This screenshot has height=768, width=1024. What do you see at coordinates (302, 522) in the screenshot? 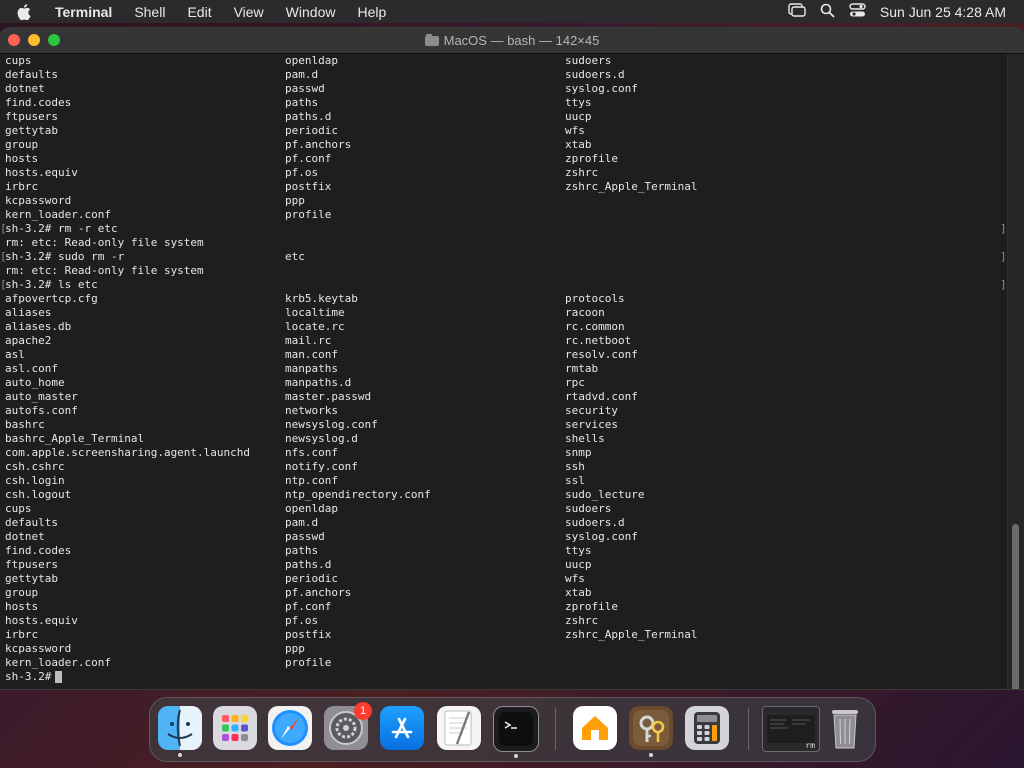
I see `terminal-cell: pam.d` at bounding box center [302, 522].